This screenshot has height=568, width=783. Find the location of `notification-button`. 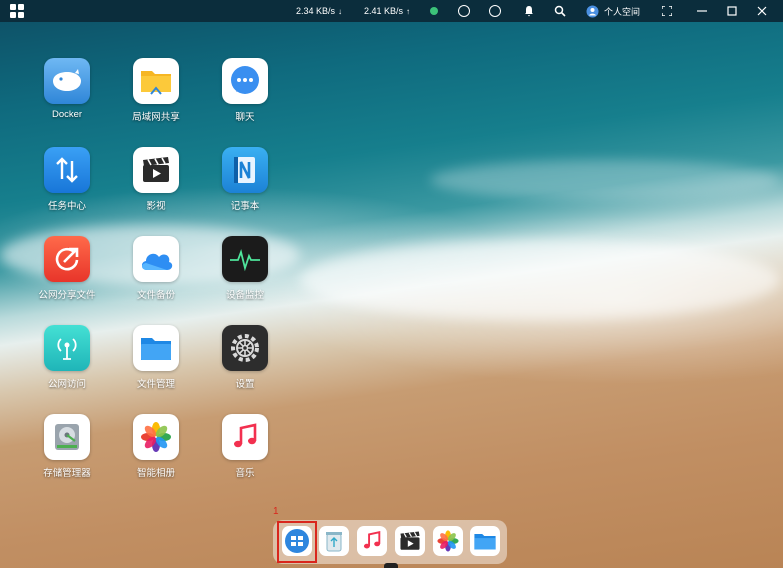

notification-button is located at coordinates (529, 11).